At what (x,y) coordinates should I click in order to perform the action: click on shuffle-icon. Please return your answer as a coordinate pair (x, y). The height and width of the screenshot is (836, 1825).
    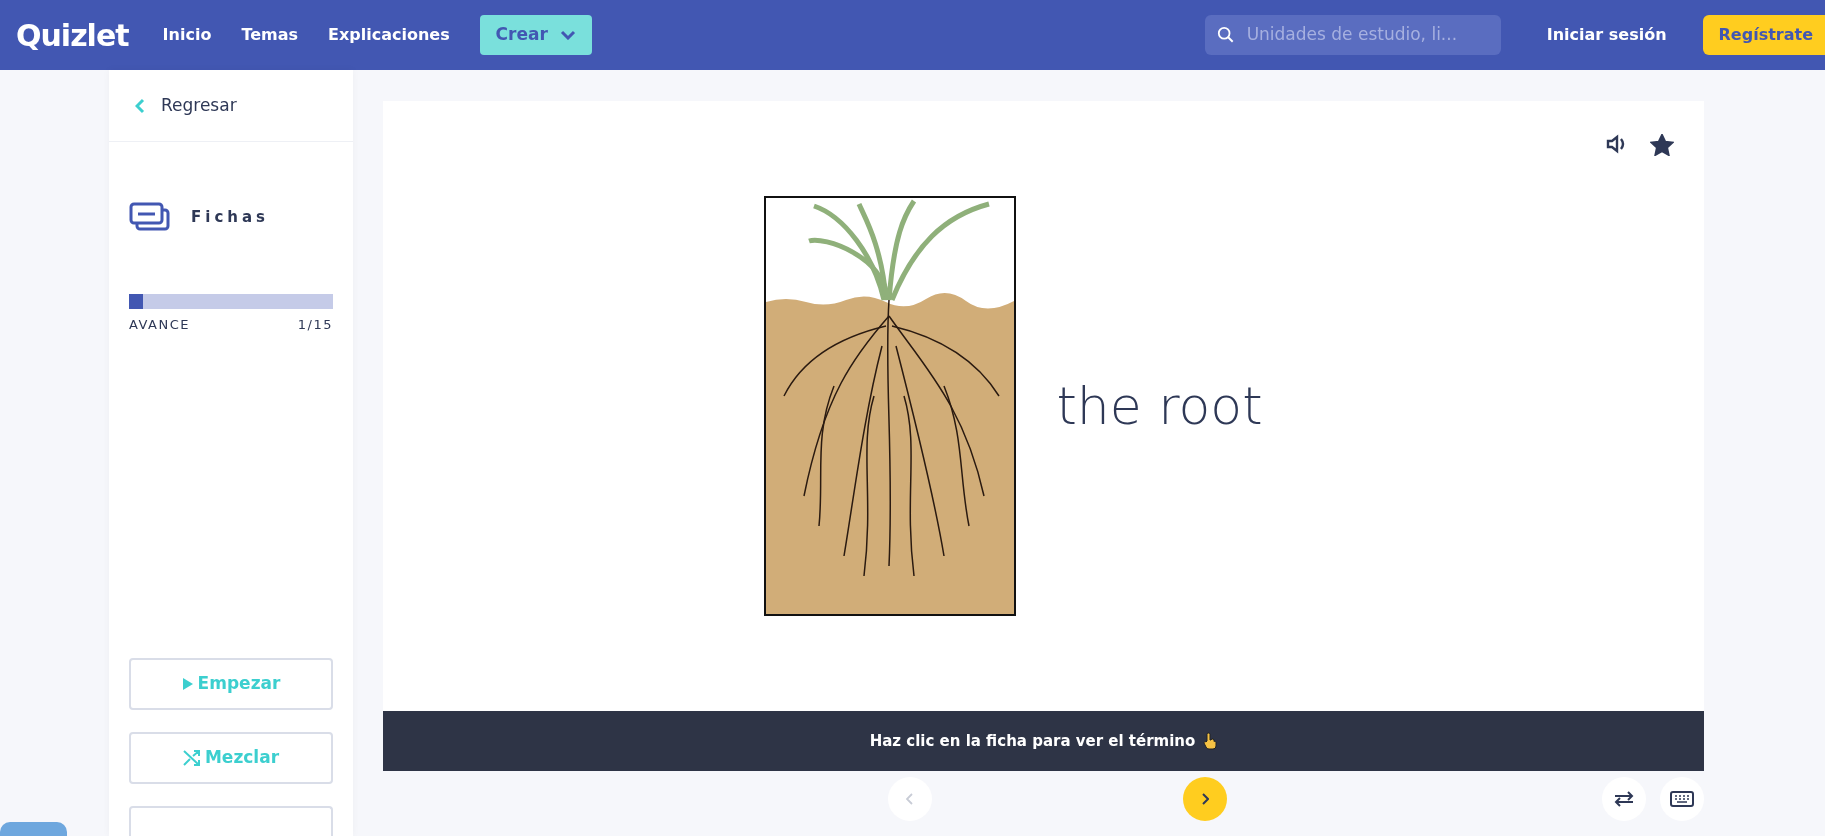
    Looking at the image, I should click on (191, 758).